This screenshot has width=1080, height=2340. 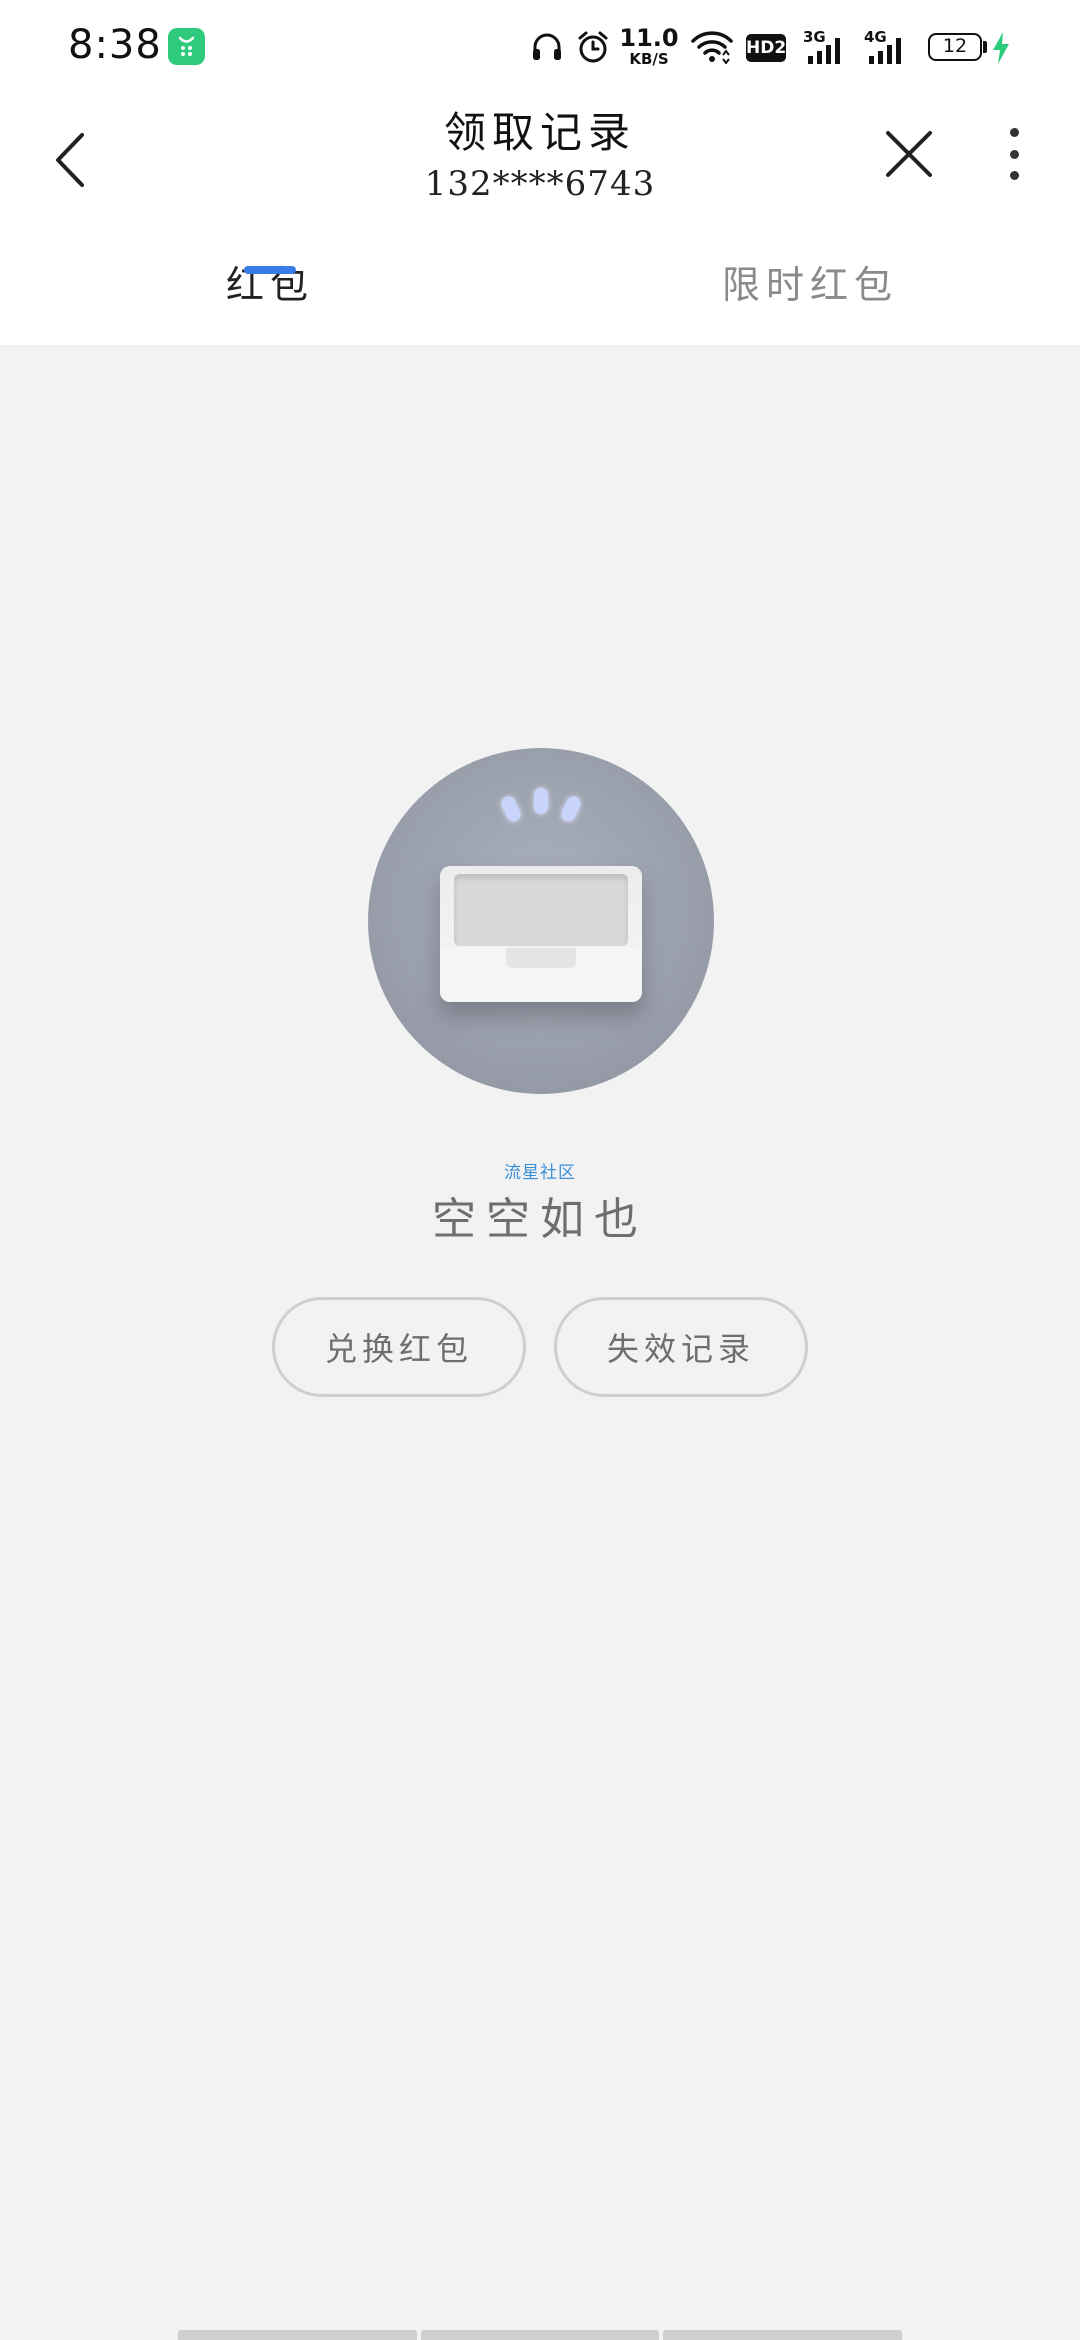 What do you see at coordinates (540, 1173) in the screenshot?
I see `watermark-text: 流星社区` at bounding box center [540, 1173].